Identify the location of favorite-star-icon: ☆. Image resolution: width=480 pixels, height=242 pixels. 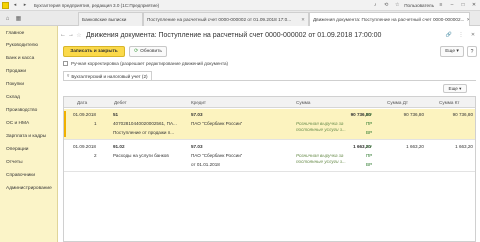
(79, 35).